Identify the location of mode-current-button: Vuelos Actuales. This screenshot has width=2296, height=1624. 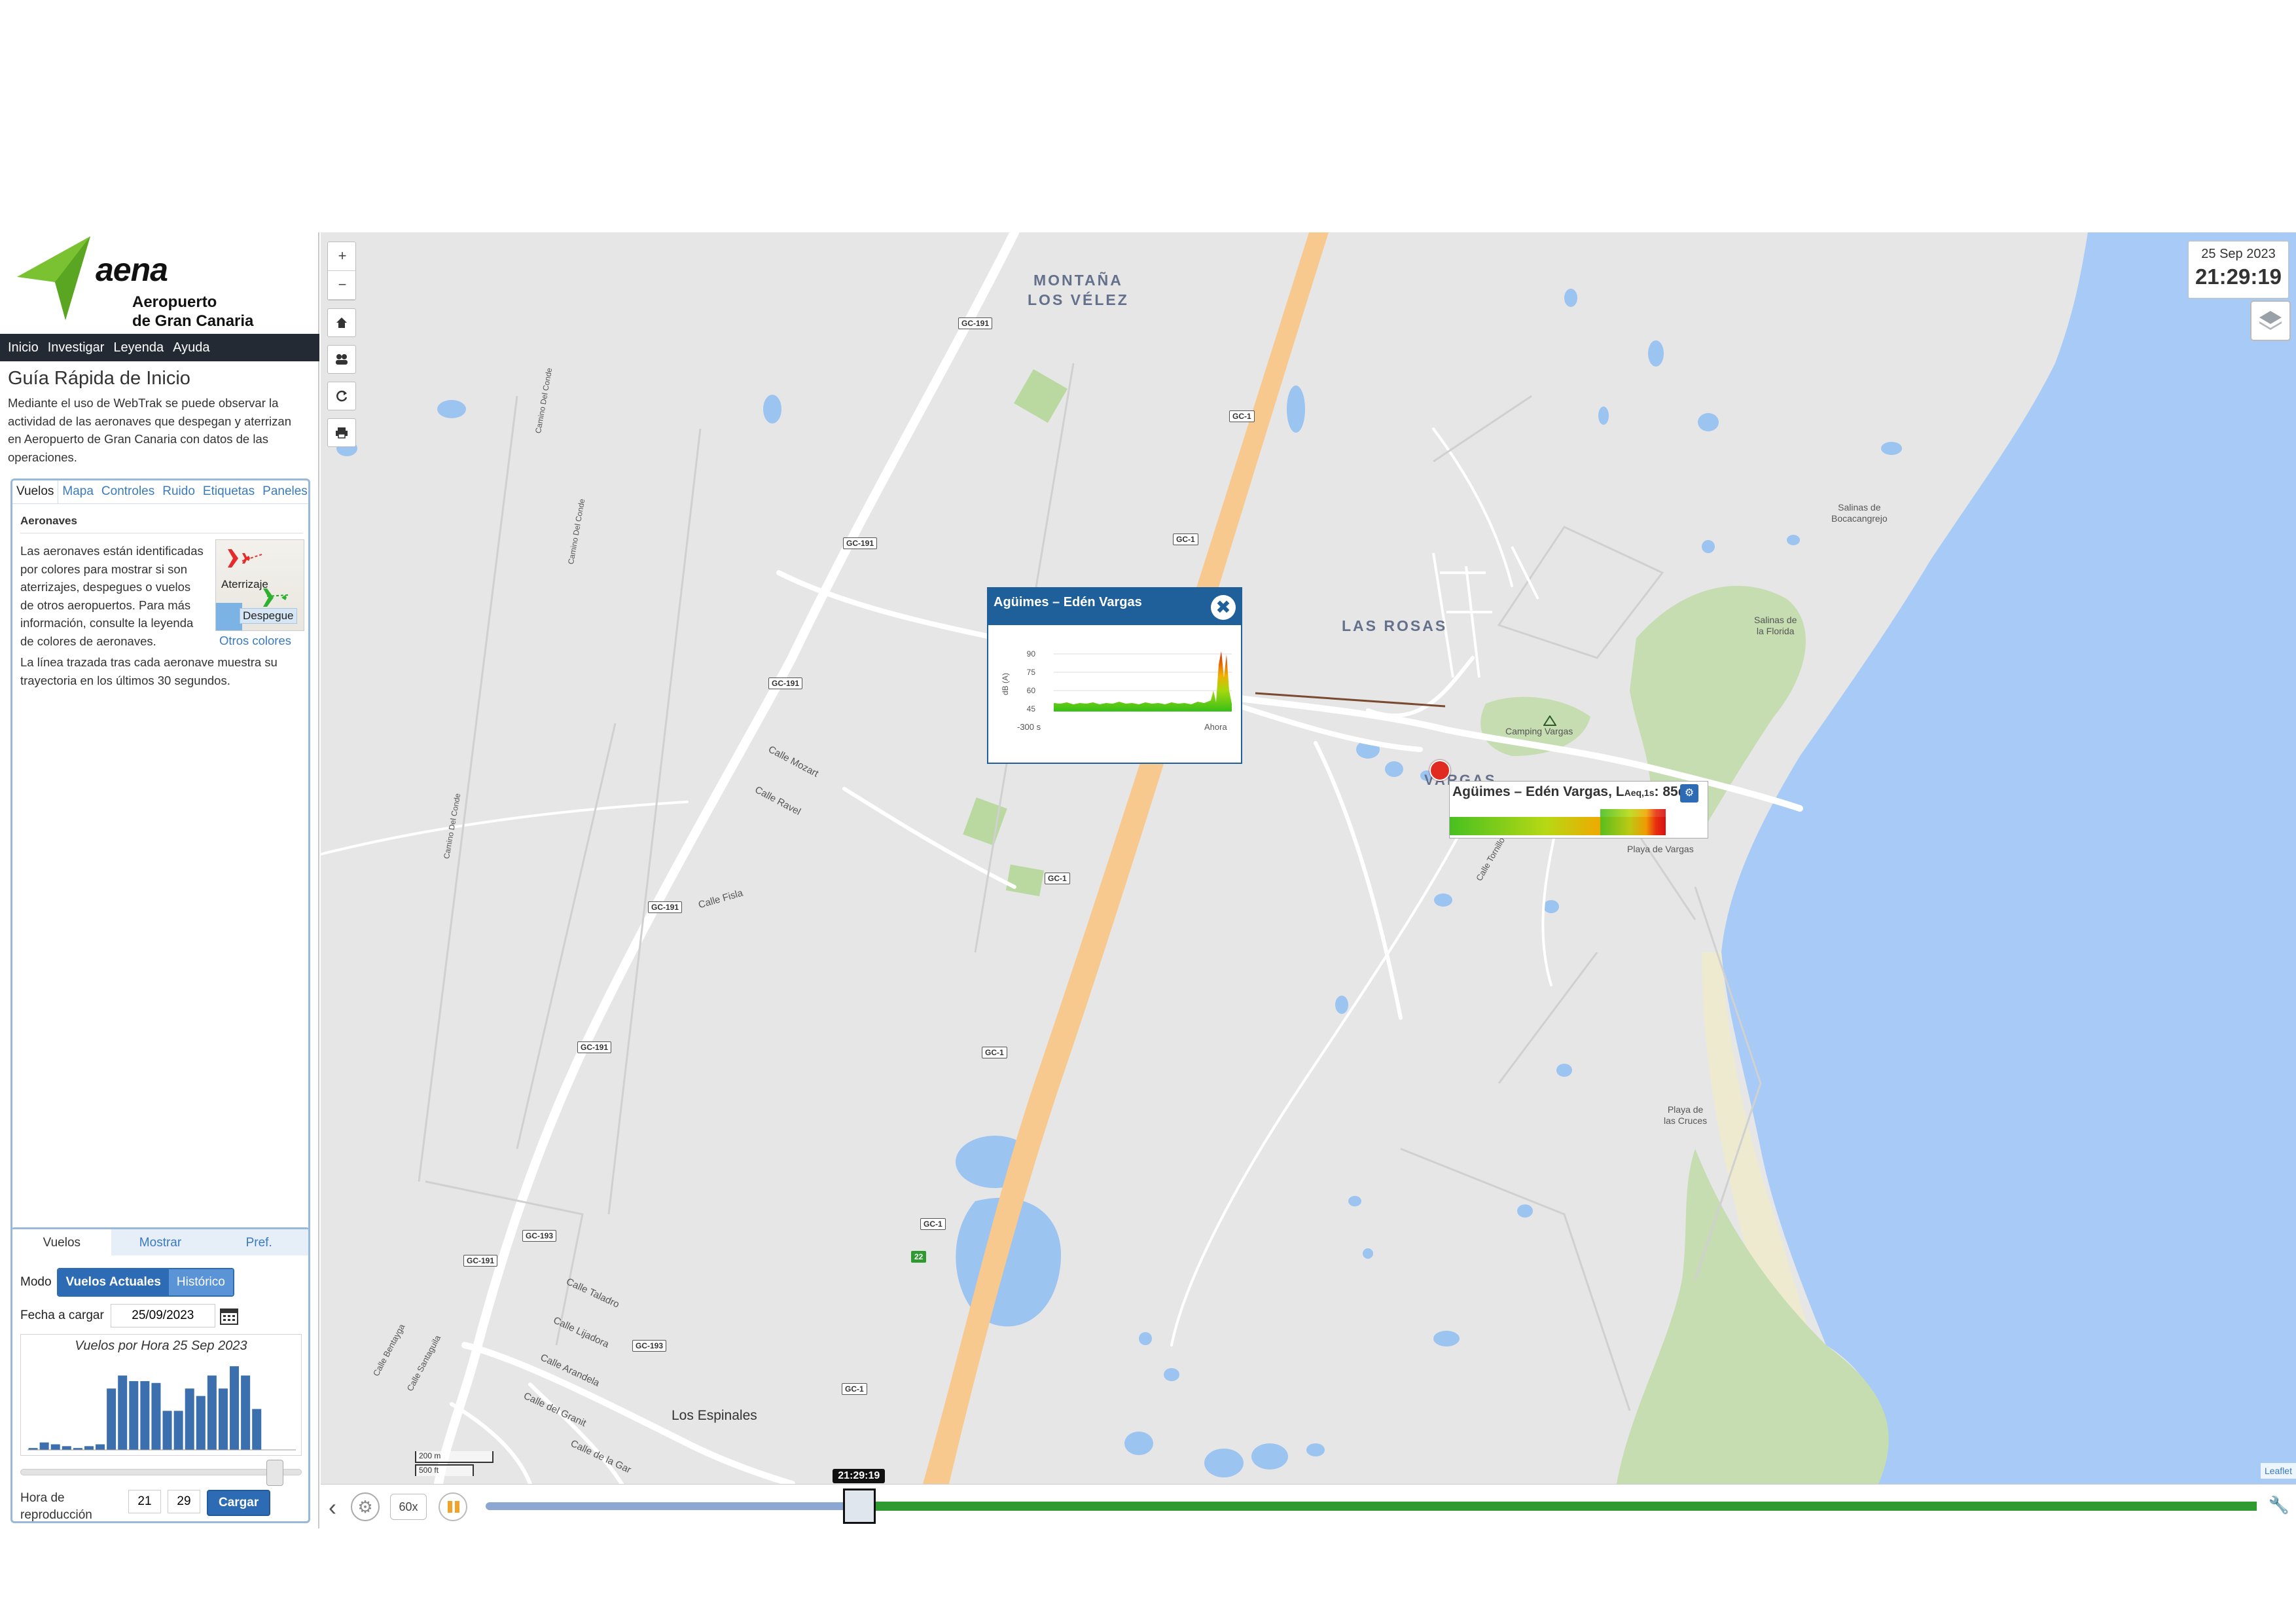
(113, 1282).